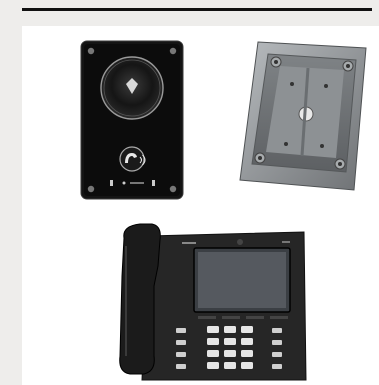 This screenshot has width=379, height=385. I want to click on mounting-box-icon, so click(303, 116).